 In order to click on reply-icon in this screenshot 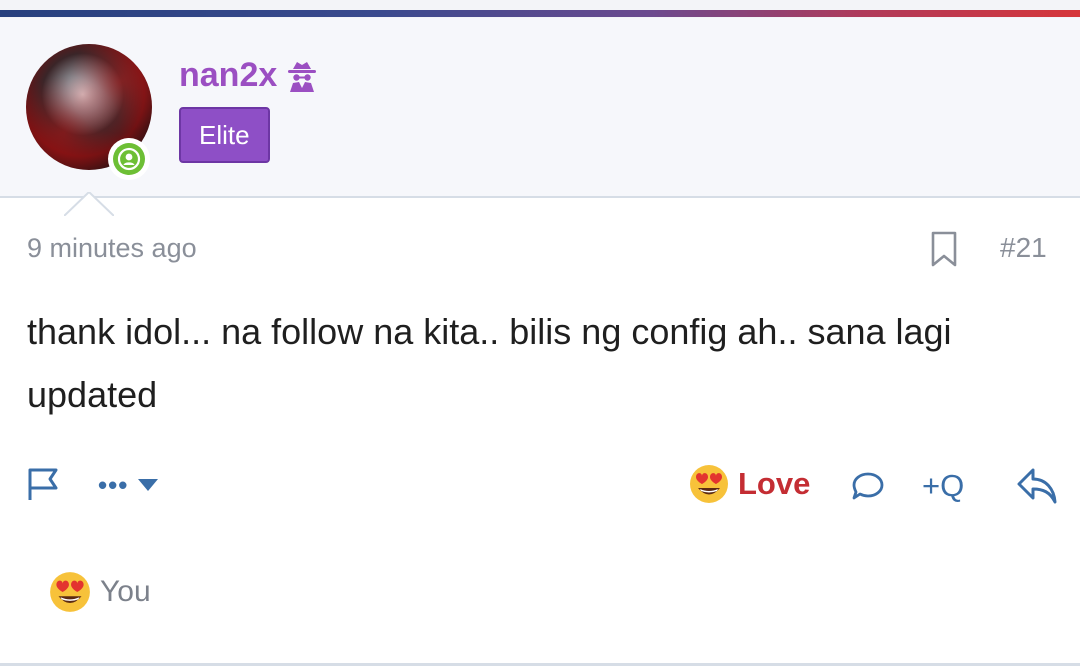, I will do `click(1037, 486)`.